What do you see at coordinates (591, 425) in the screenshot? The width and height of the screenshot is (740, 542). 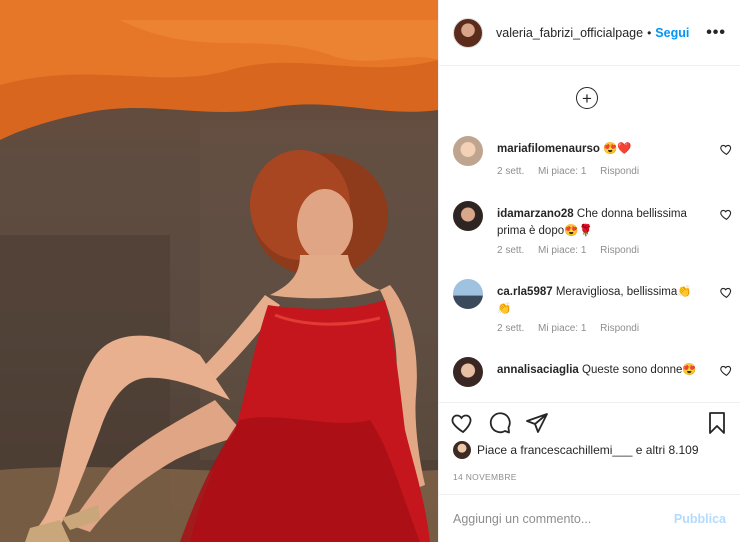 I see `action-icons` at bounding box center [591, 425].